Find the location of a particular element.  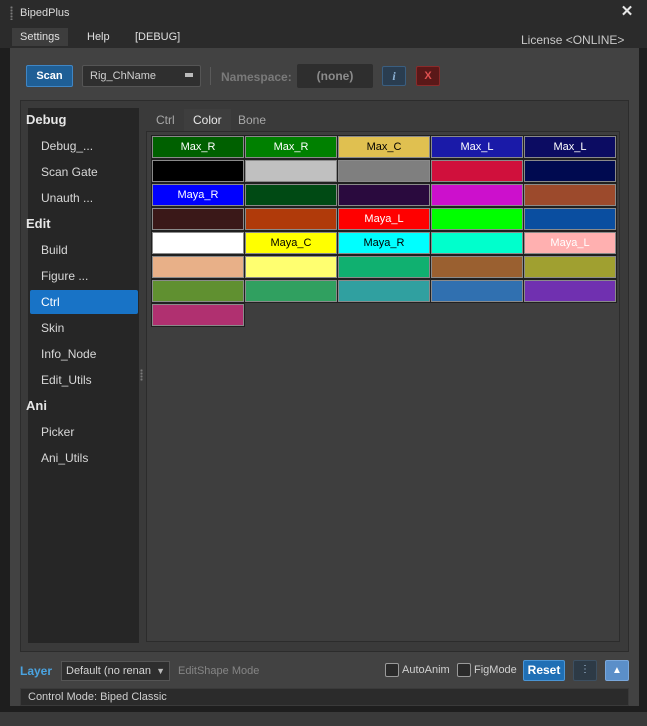

menu-help: Help is located at coordinates (98, 37).